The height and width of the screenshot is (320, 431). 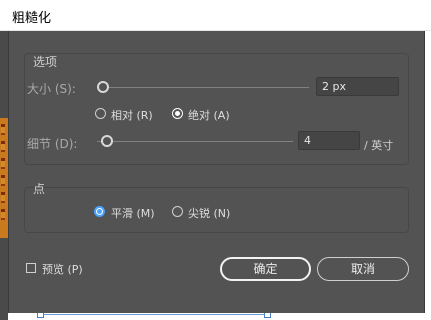 What do you see at coordinates (39, 189) in the screenshot?
I see `point-group-title: 点` at bounding box center [39, 189].